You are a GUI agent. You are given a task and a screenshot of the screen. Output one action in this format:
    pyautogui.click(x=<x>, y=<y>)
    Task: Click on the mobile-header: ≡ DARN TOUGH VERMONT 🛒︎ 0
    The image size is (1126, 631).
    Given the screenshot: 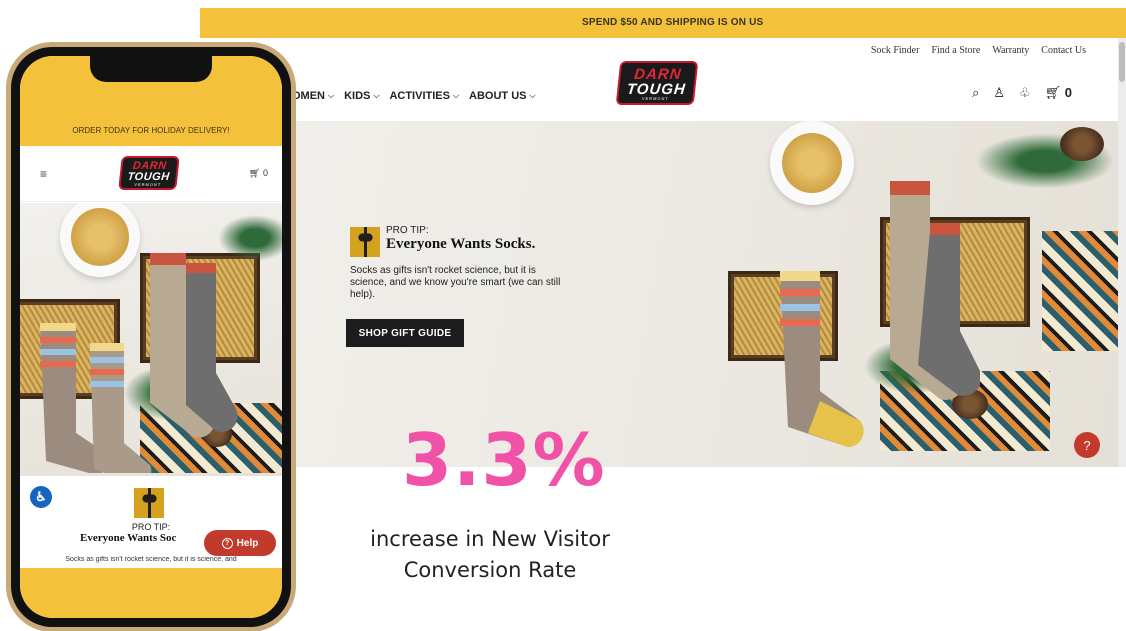 What is the action you would take?
    pyautogui.click(x=151, y=174)
    